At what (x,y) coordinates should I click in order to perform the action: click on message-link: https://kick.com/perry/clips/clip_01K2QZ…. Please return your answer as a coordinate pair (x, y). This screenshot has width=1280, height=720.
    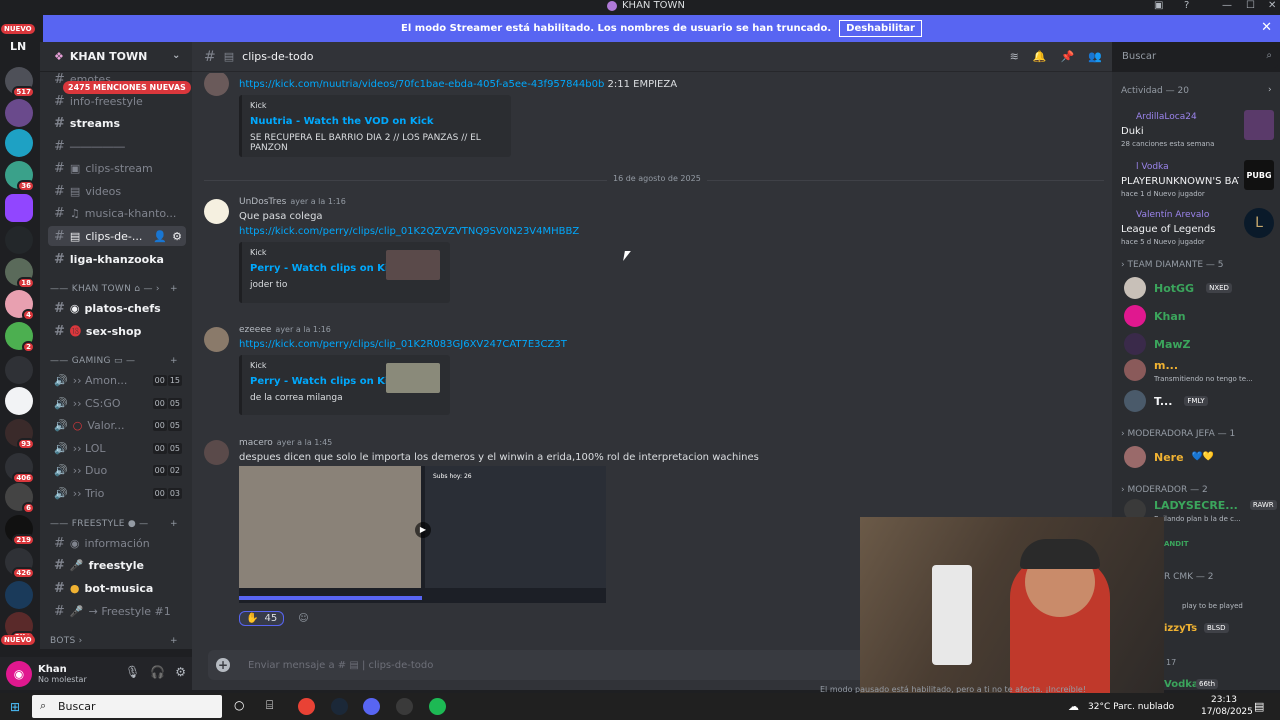
    Looking at the image, I should click on (409, 231).